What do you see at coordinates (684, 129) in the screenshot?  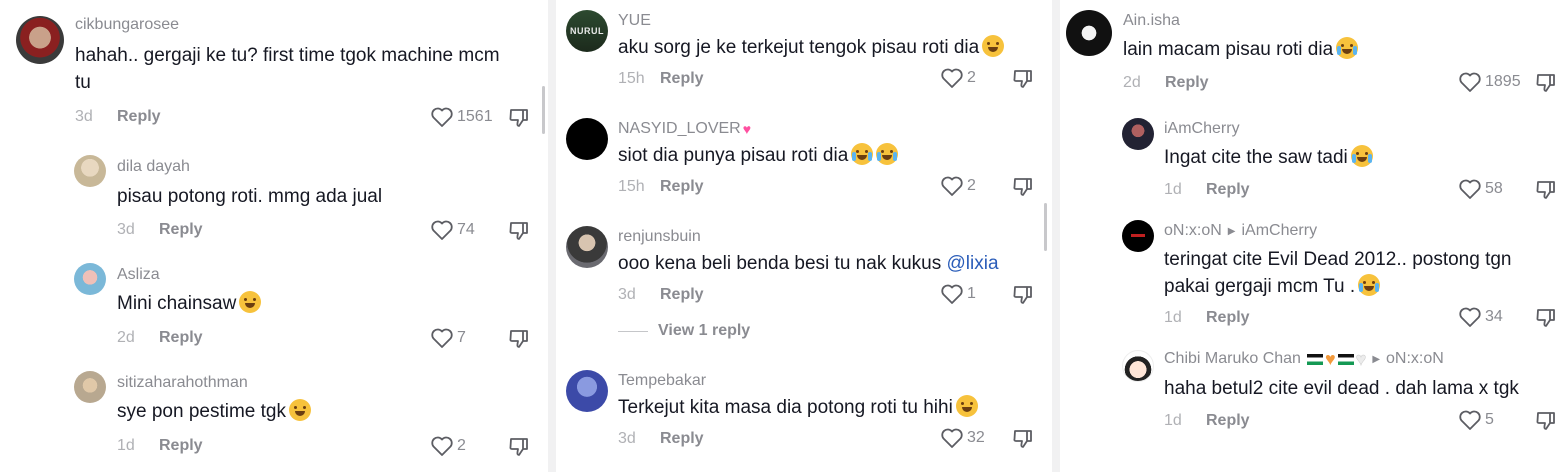 I see `comment-username: NASYID_LOVER ♥` at bounding box center [684, 129].